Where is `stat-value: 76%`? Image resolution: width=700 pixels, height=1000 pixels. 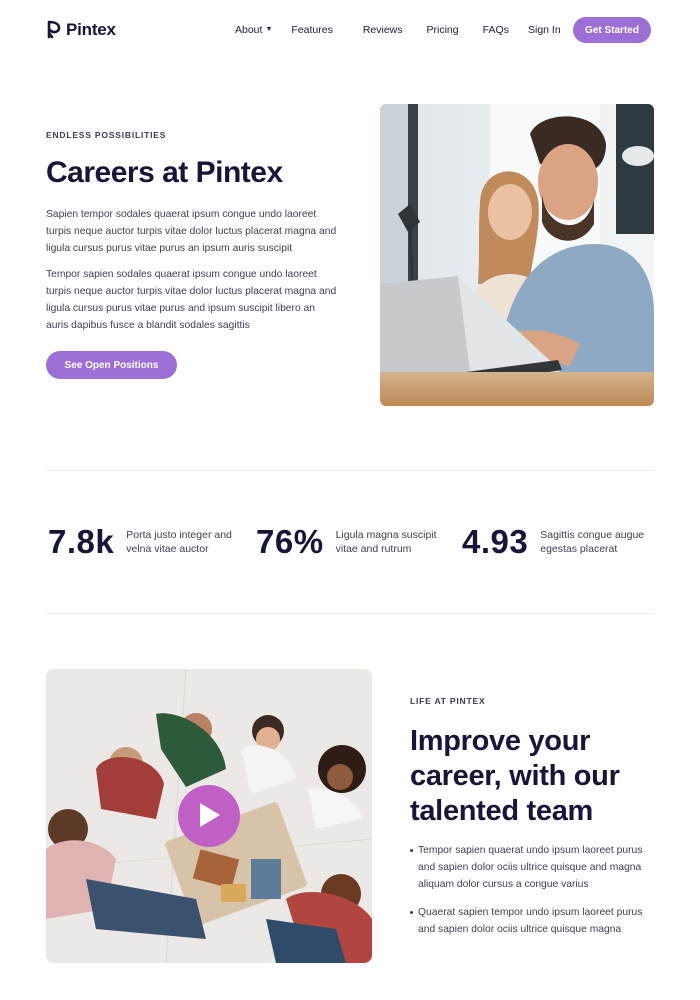
stat-value: 76% is located at coordinates (290, 541).